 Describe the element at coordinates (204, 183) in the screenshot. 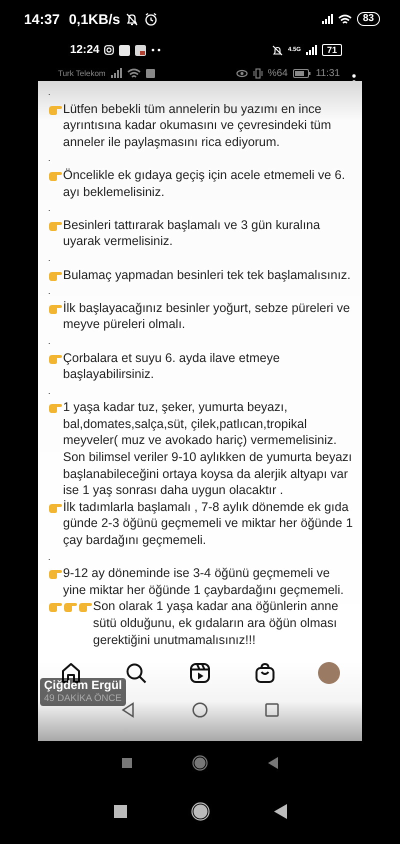

I see `post-paragraph: Öncelikle ek gıdaya geçiş için acele etmemeli ve 6. ayı beklemelisiniz.` at that location.